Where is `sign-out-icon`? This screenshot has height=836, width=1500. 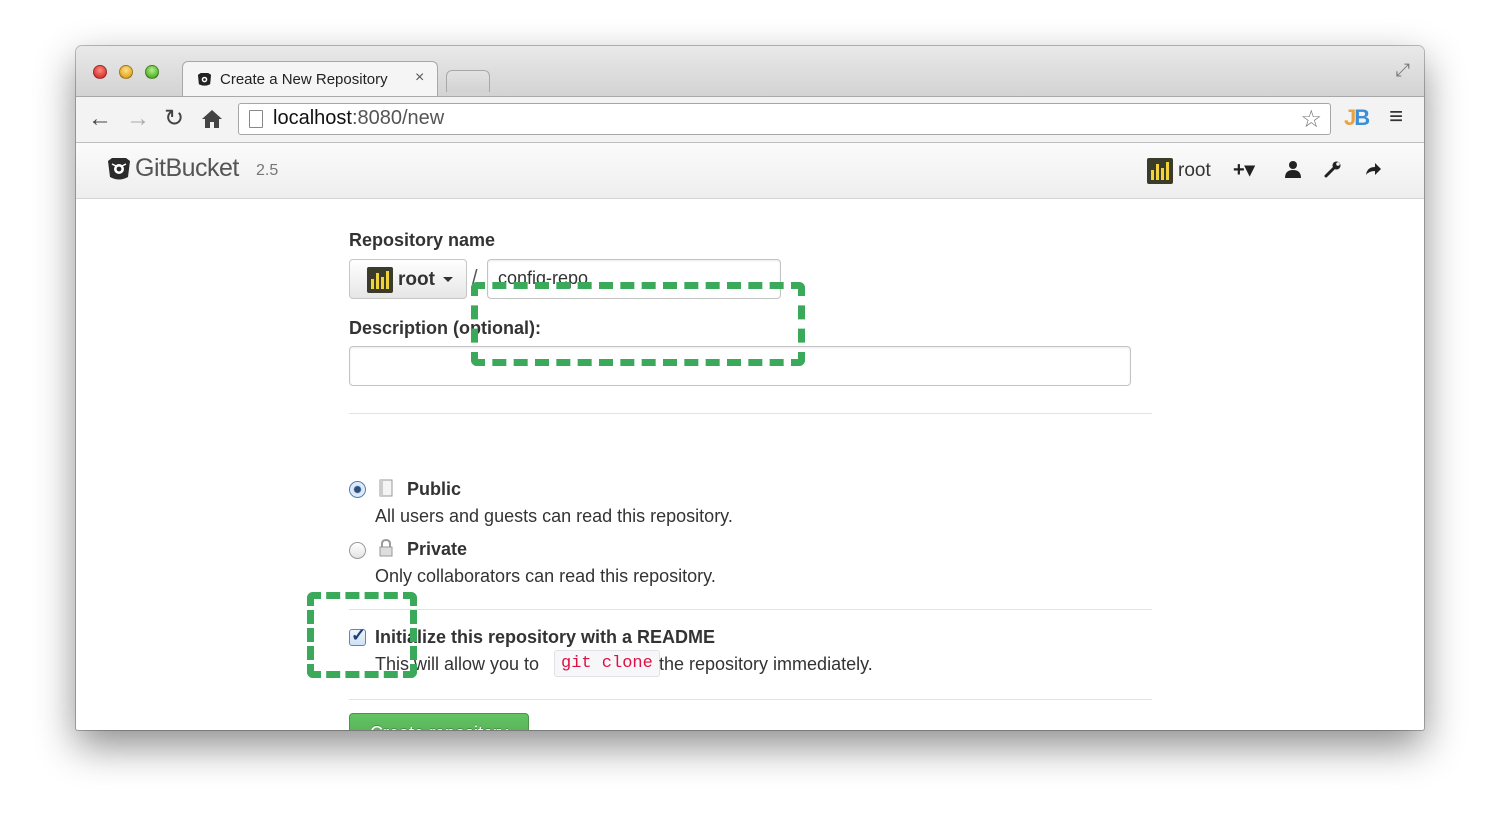 sign-out-icon is located at coordinates (1373, 169).